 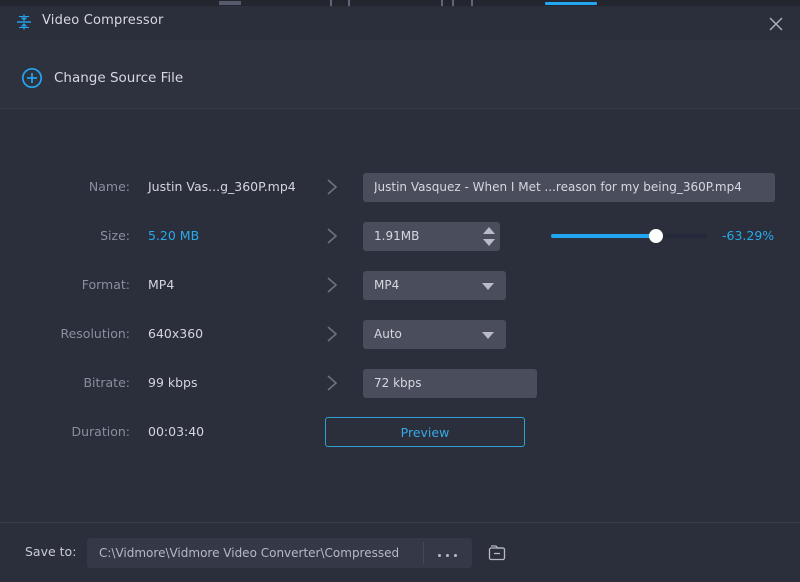 I want to click on resolution-source-value: 640x360, so click(x=176, y=333).